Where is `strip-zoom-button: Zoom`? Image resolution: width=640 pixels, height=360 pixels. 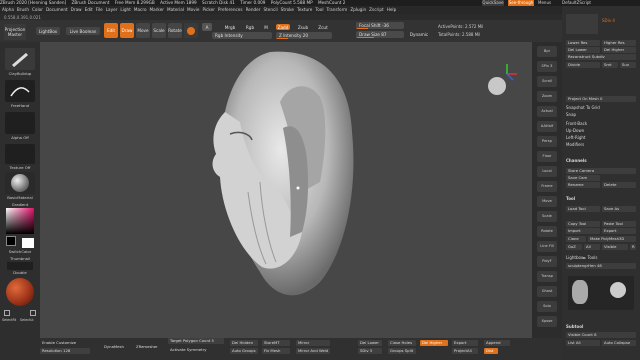 strip-zoom-button: Zoom is located at coordinates (547, 96).